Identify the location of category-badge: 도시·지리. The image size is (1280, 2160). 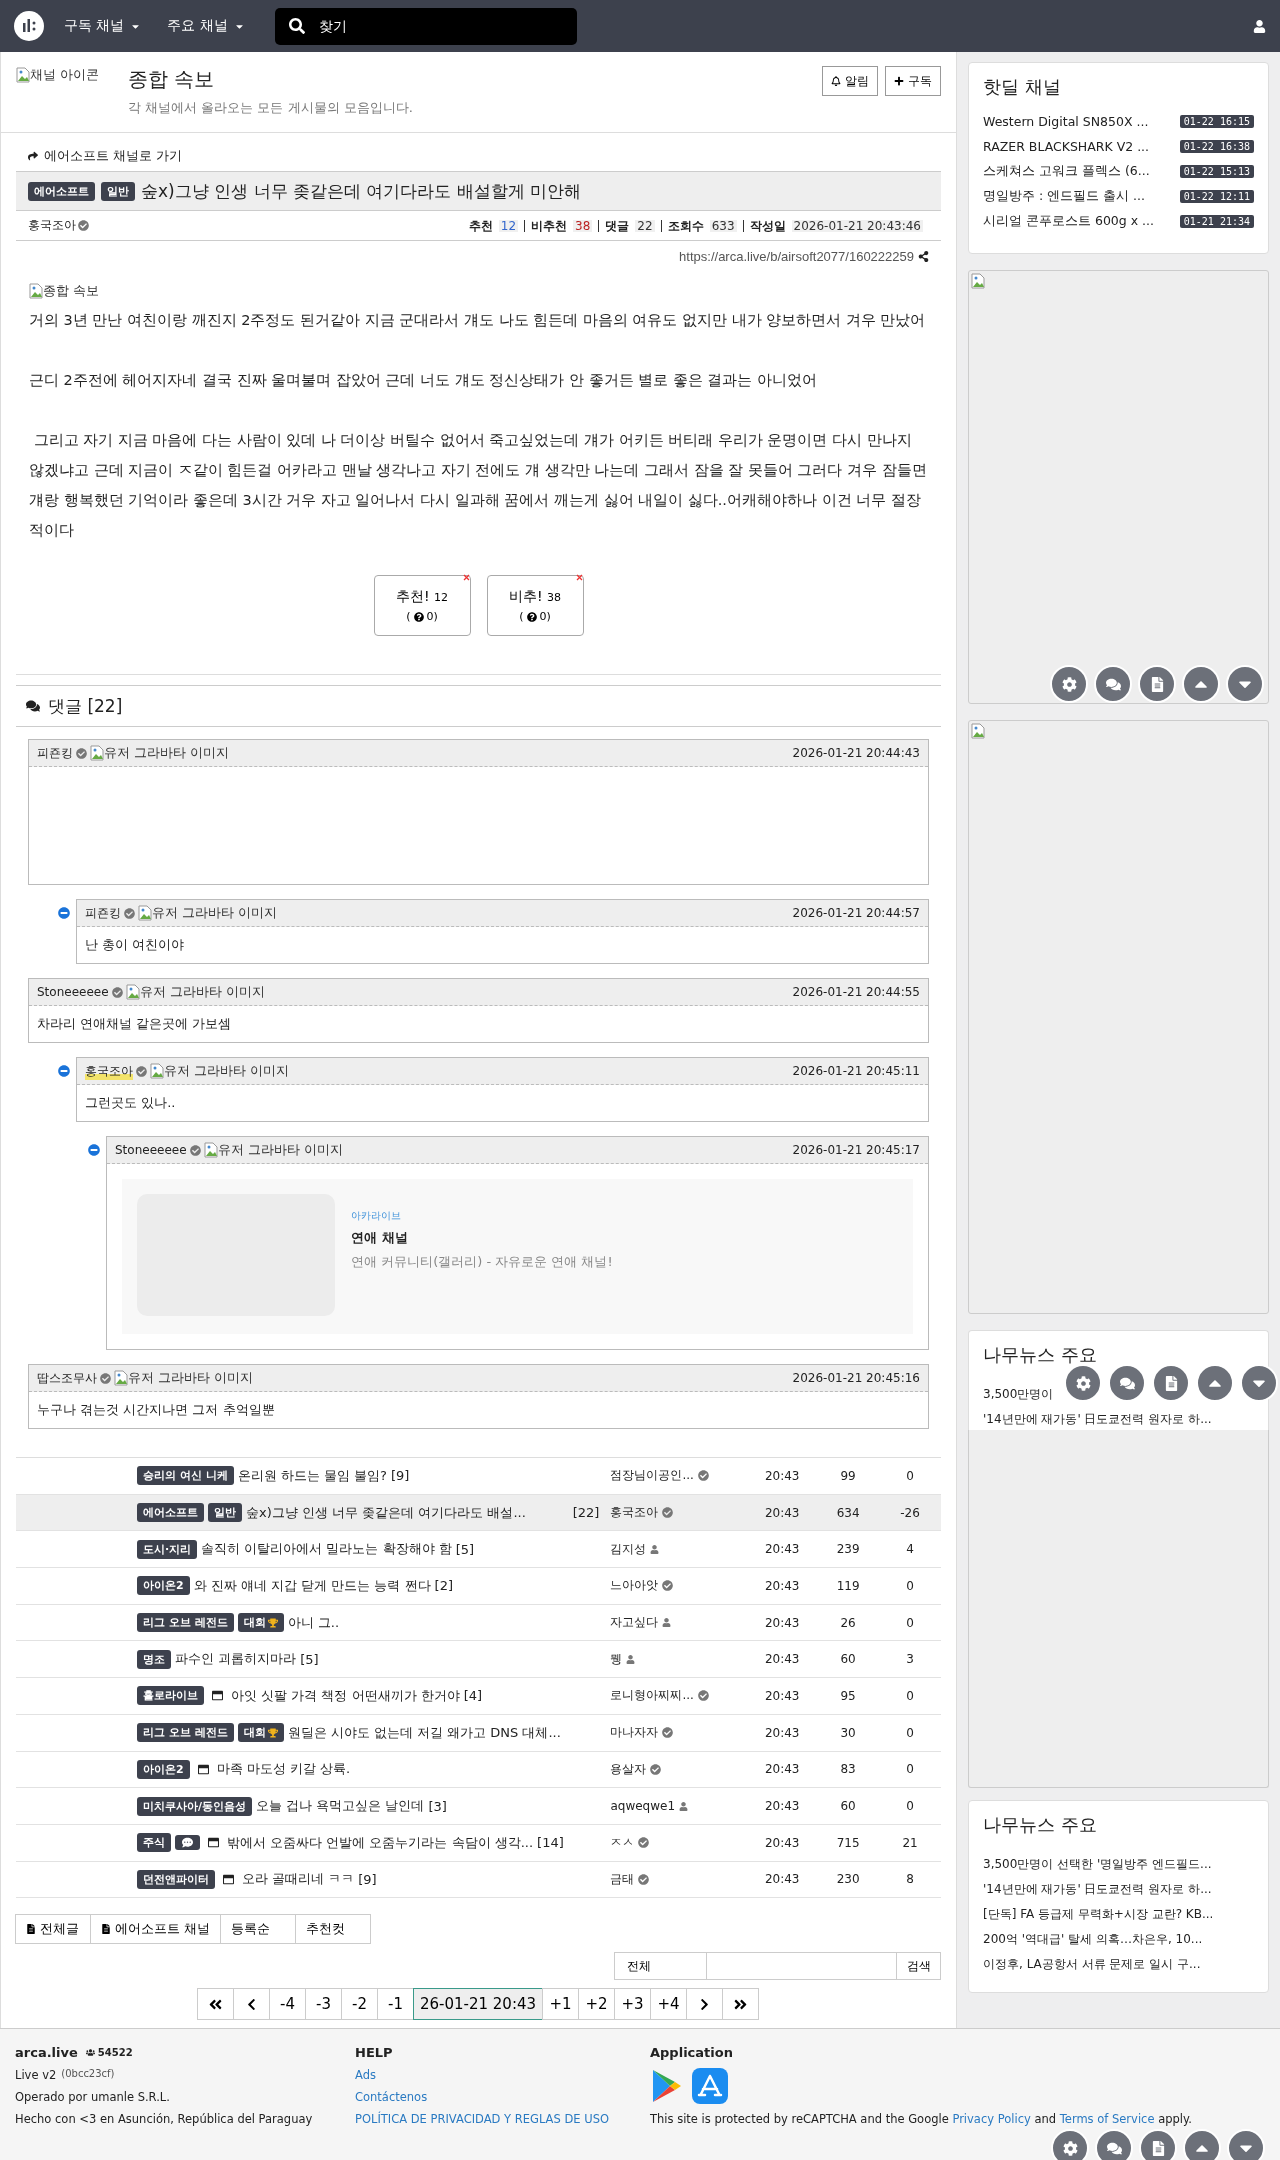
(167, 1549).